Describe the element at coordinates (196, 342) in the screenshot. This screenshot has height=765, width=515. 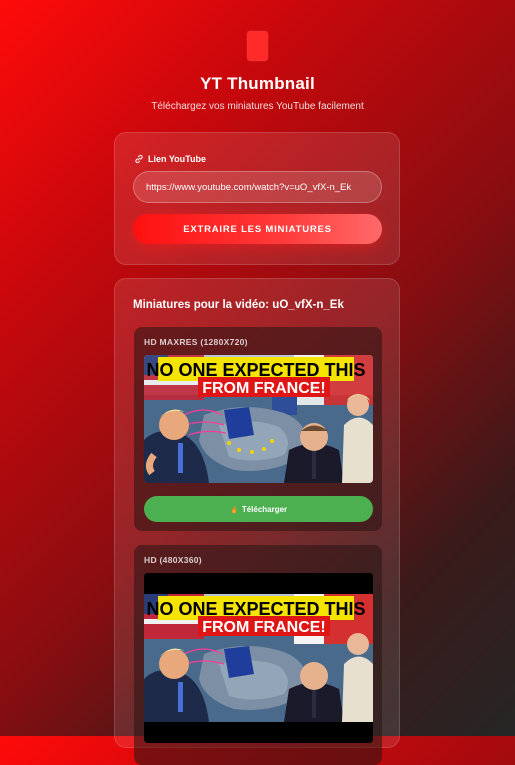
I see `thumbnail-resolution-label: HD MAXRES (1280X720)` at that location.